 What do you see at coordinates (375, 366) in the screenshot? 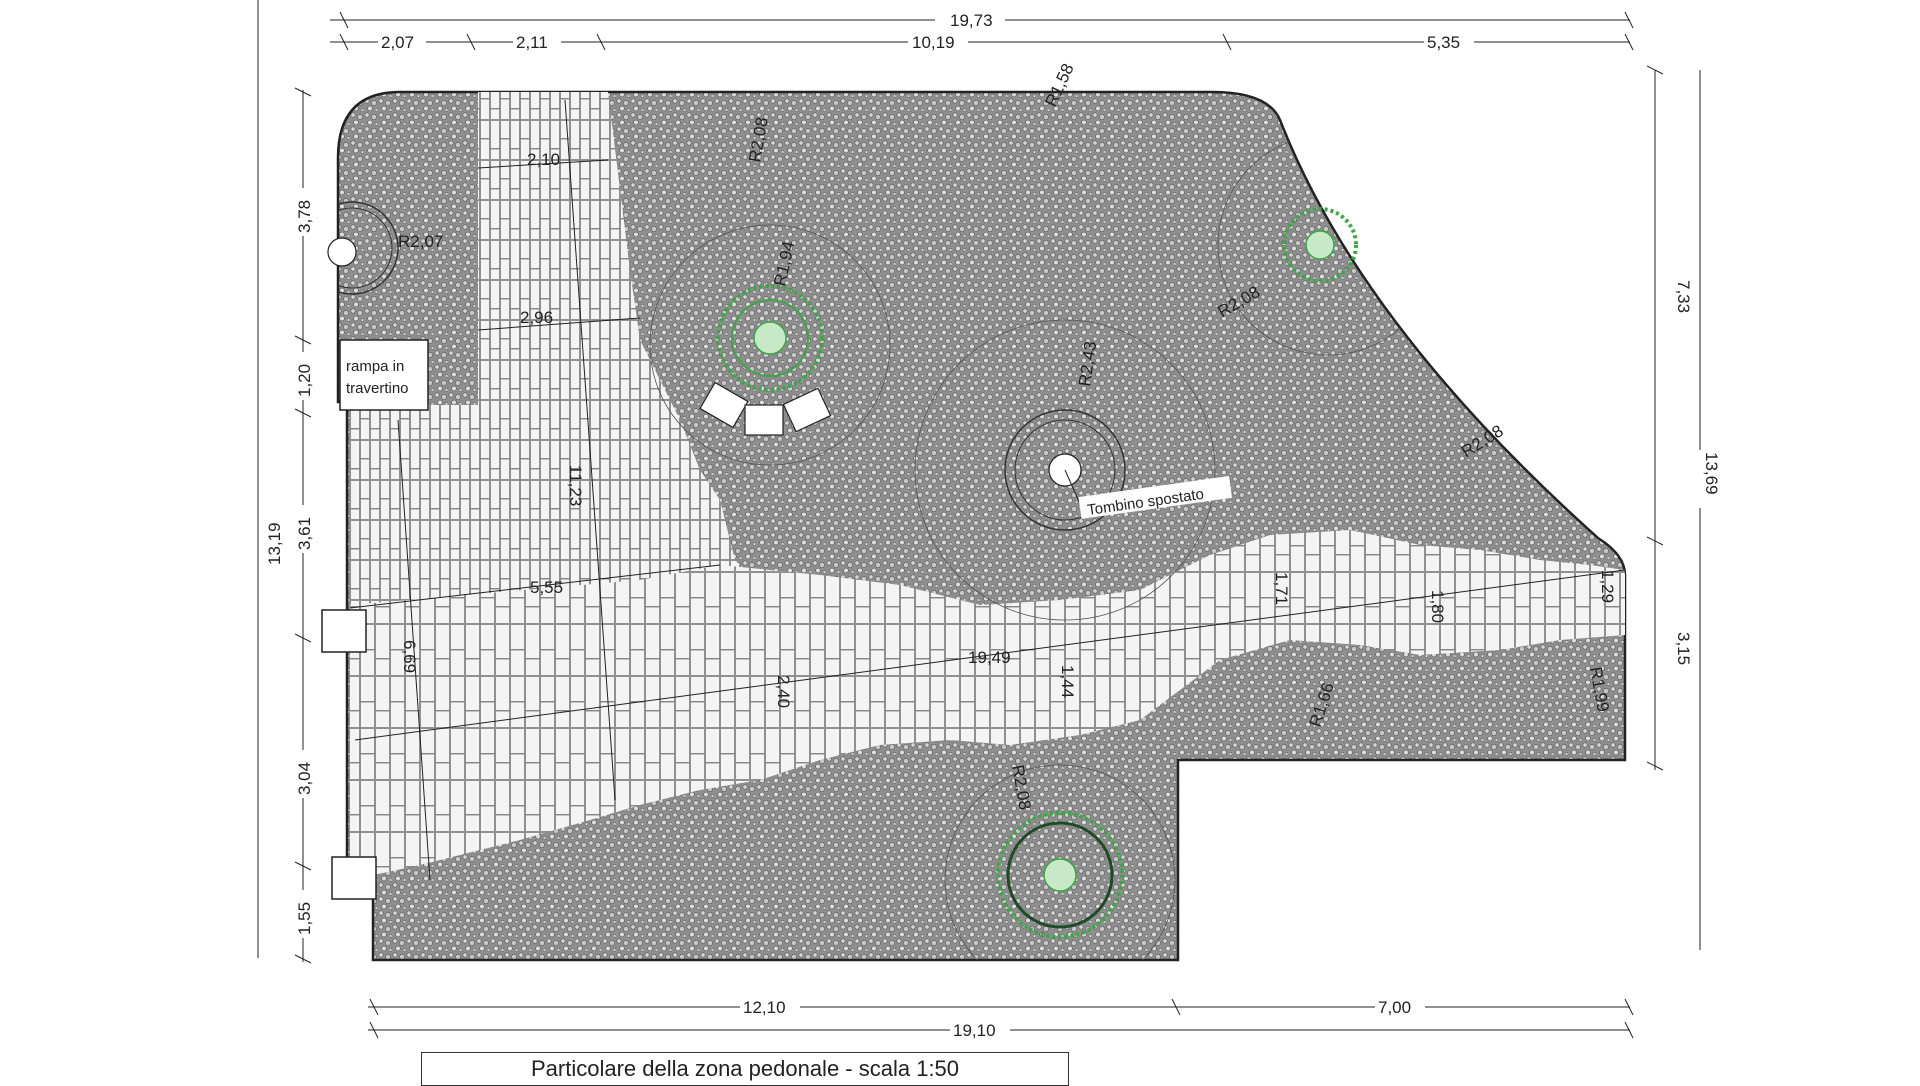
I see `ramp-label-line1: rampa in` at bounding box center [375, 366].